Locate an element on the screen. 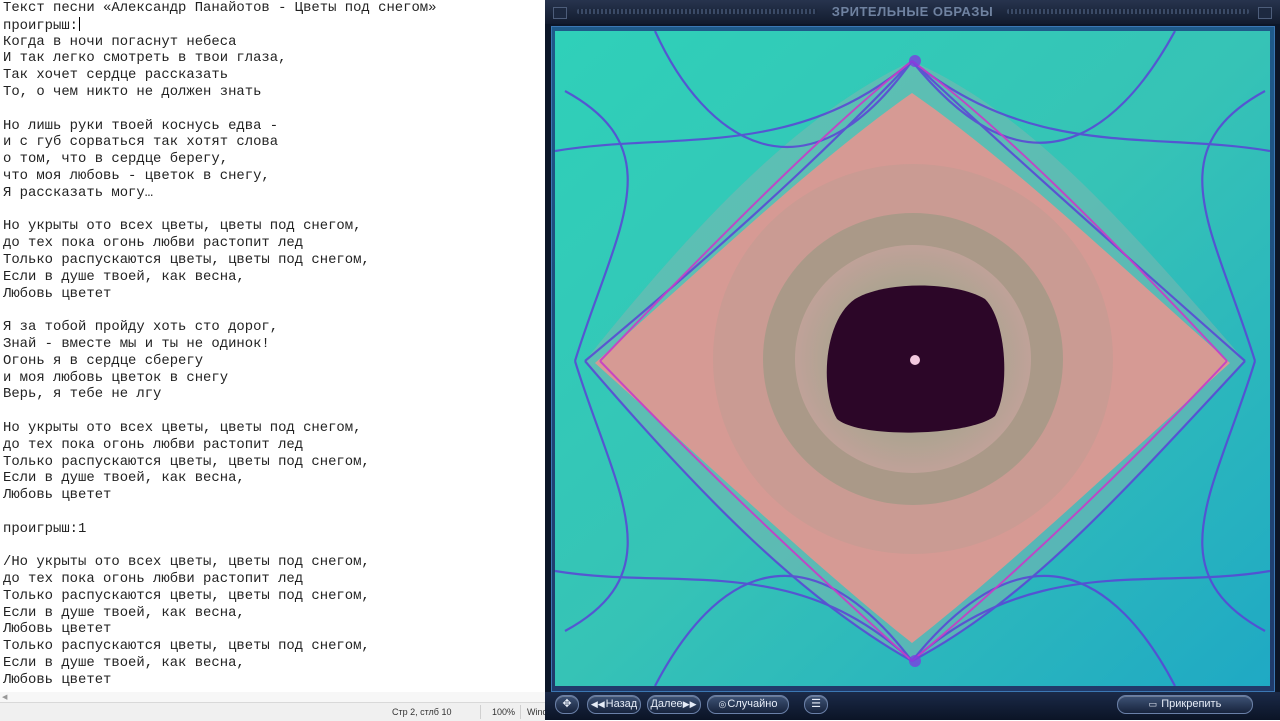 This screenshot has height=721, width=1280. player-titlebar: ЗРИТЕЛЬНЫЕ ОБРАЗЫ is located at coordinates (912, 12).